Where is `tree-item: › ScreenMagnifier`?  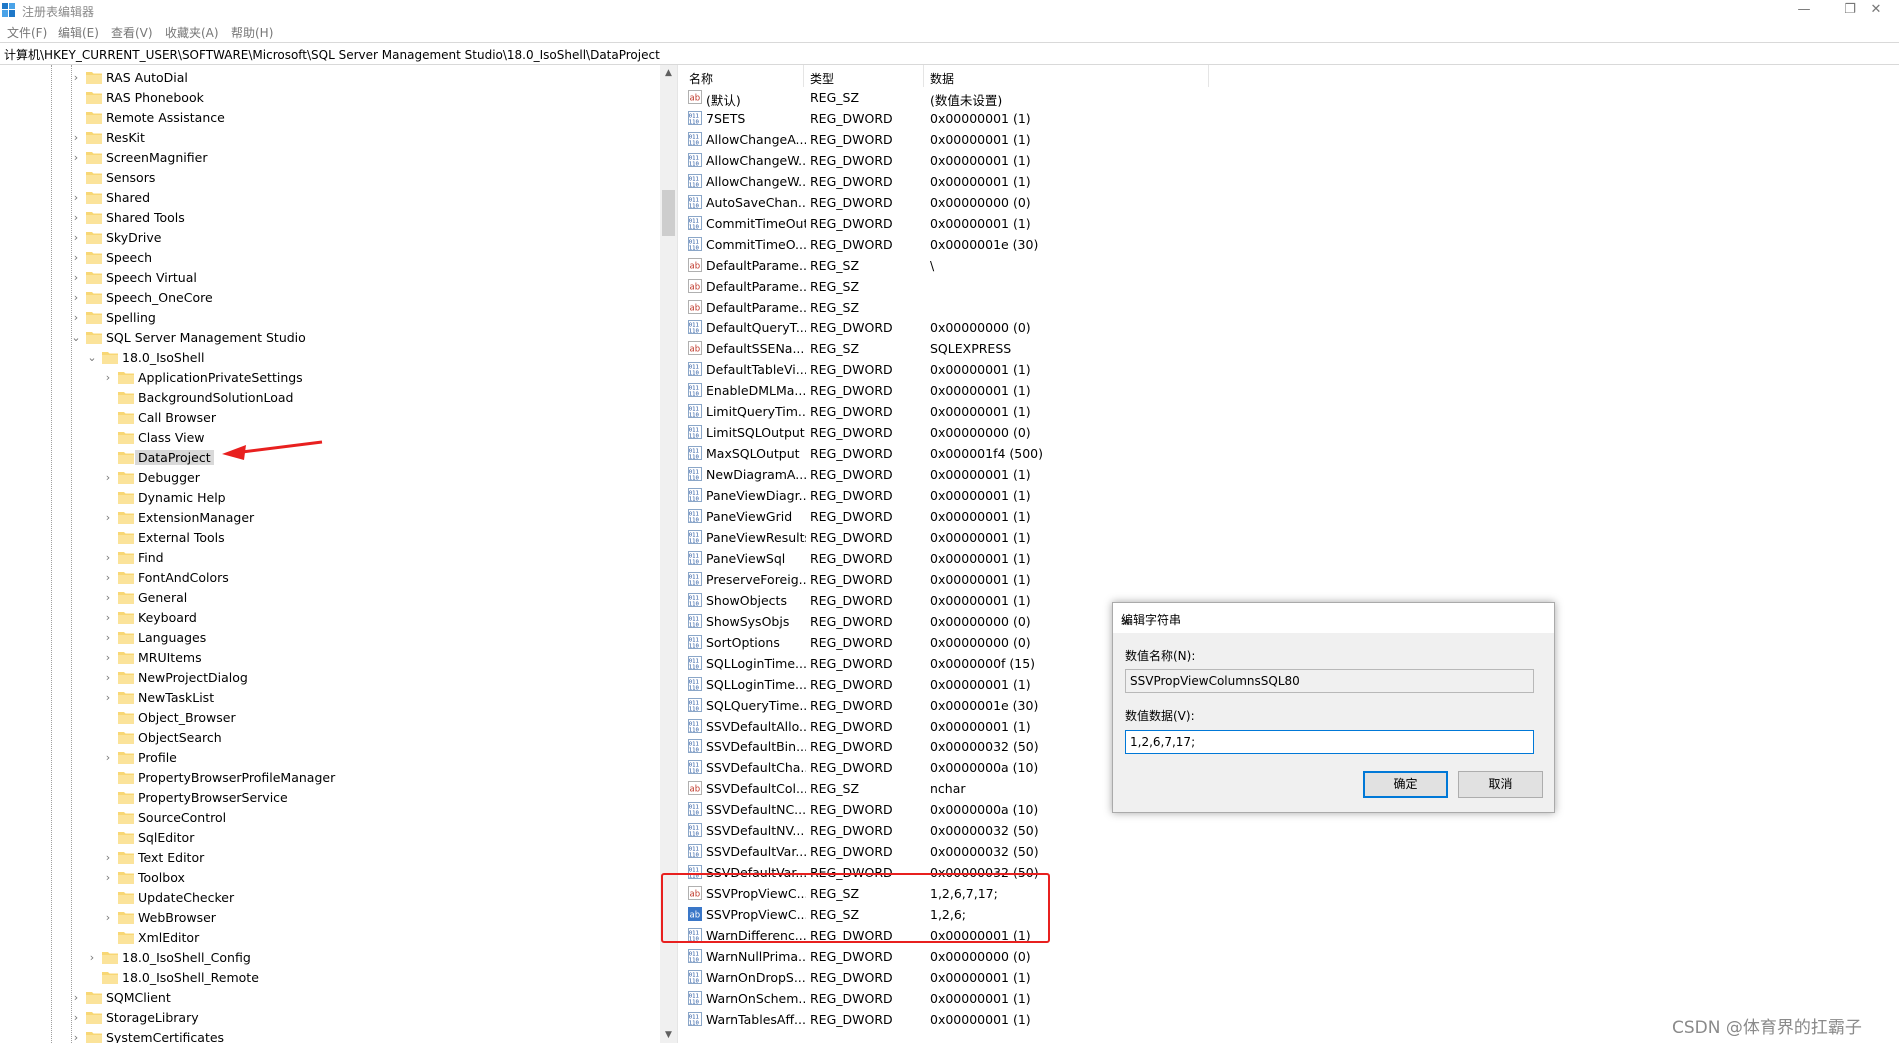
tree-item: › ScreenMagnifier is located at coordinates (329, 158).